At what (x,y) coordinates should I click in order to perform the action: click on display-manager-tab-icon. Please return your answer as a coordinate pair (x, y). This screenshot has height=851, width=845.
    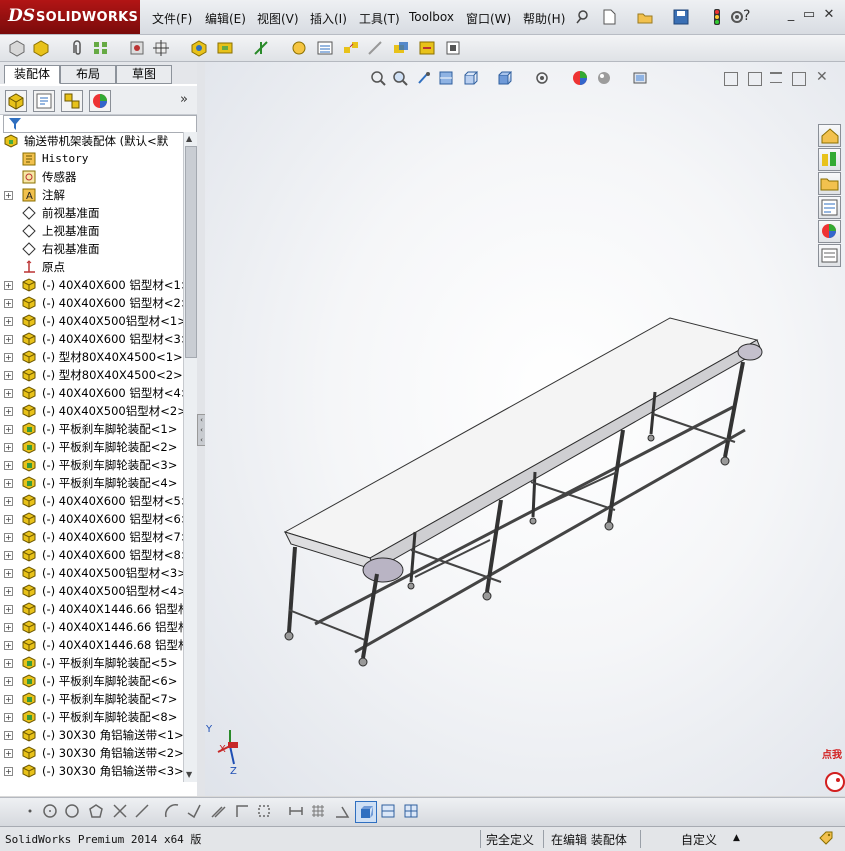
    Looking at the image, I should click on (100, 101).